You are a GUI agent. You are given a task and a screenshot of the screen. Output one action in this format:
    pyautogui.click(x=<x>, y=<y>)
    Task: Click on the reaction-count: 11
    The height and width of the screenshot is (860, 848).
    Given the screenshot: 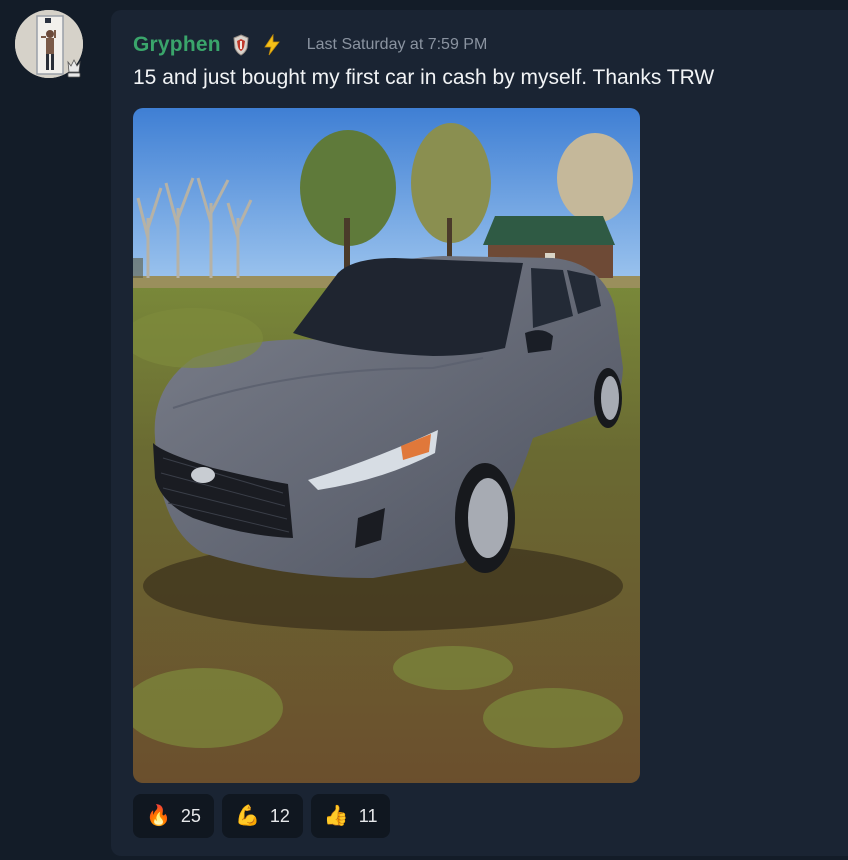 What is the action you would take?
    pyautogui.click(x=368, y=815)
    